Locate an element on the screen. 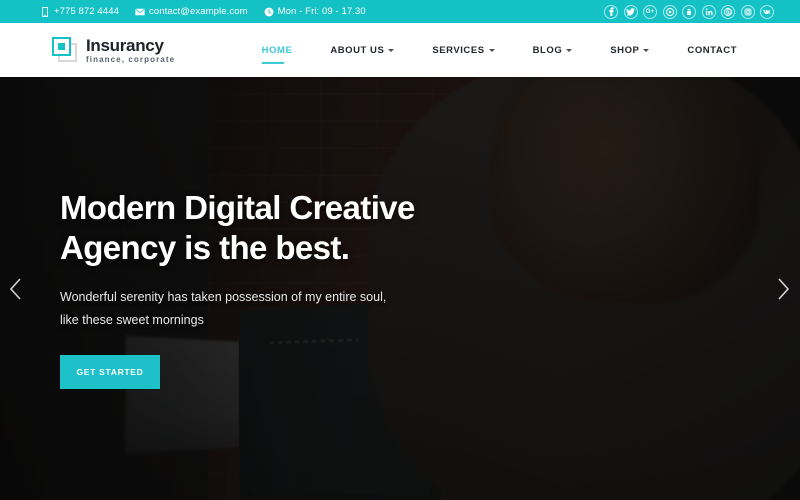  google-plus-icon: G+ is located at coordinates (650, 11).